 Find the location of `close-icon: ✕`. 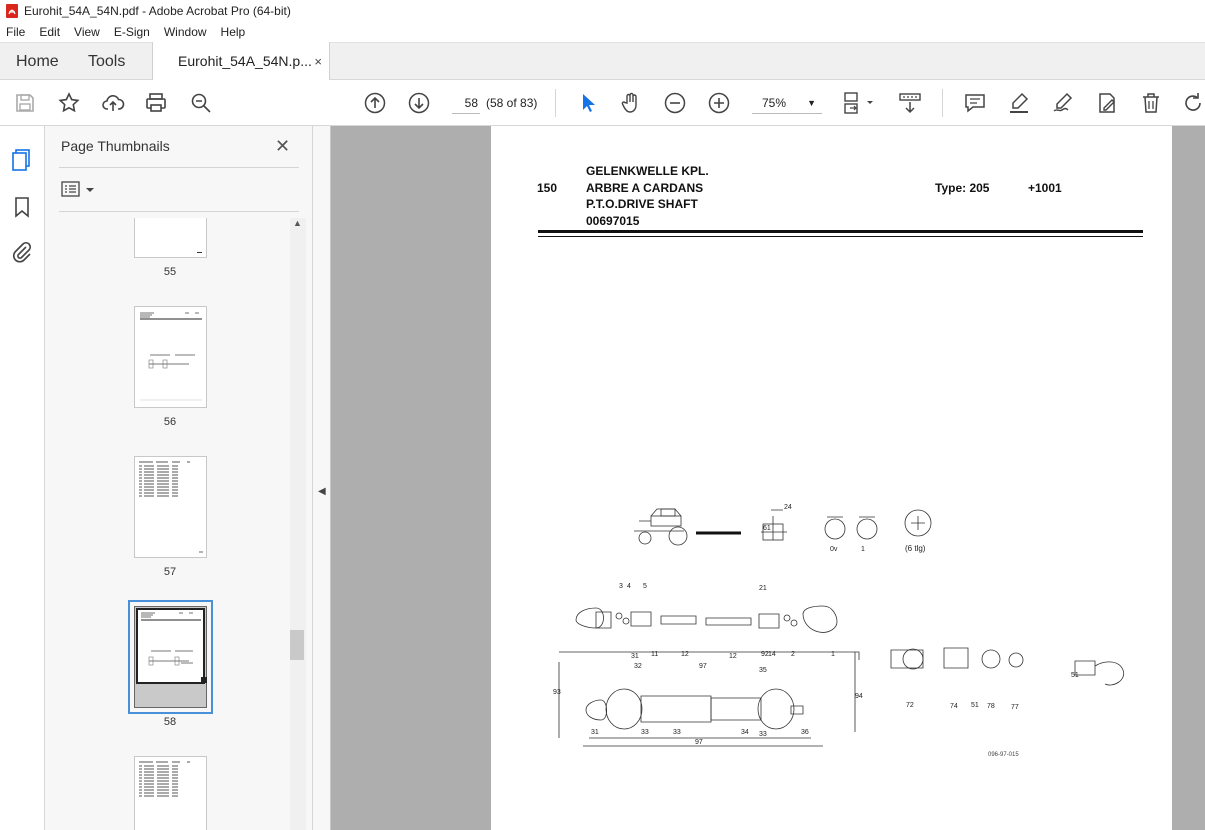

close-icon: ✕ is located at coordinates (282, 146).